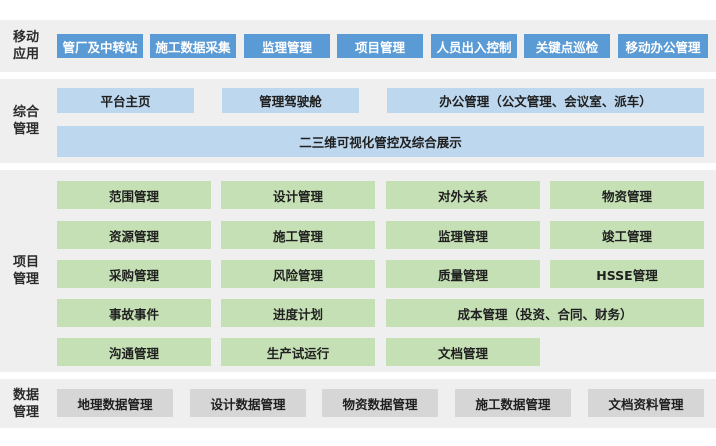  Describe the element at coordinates (298, 274) in the screenshot. I see `project-item-risk: 风险管理` at that location.